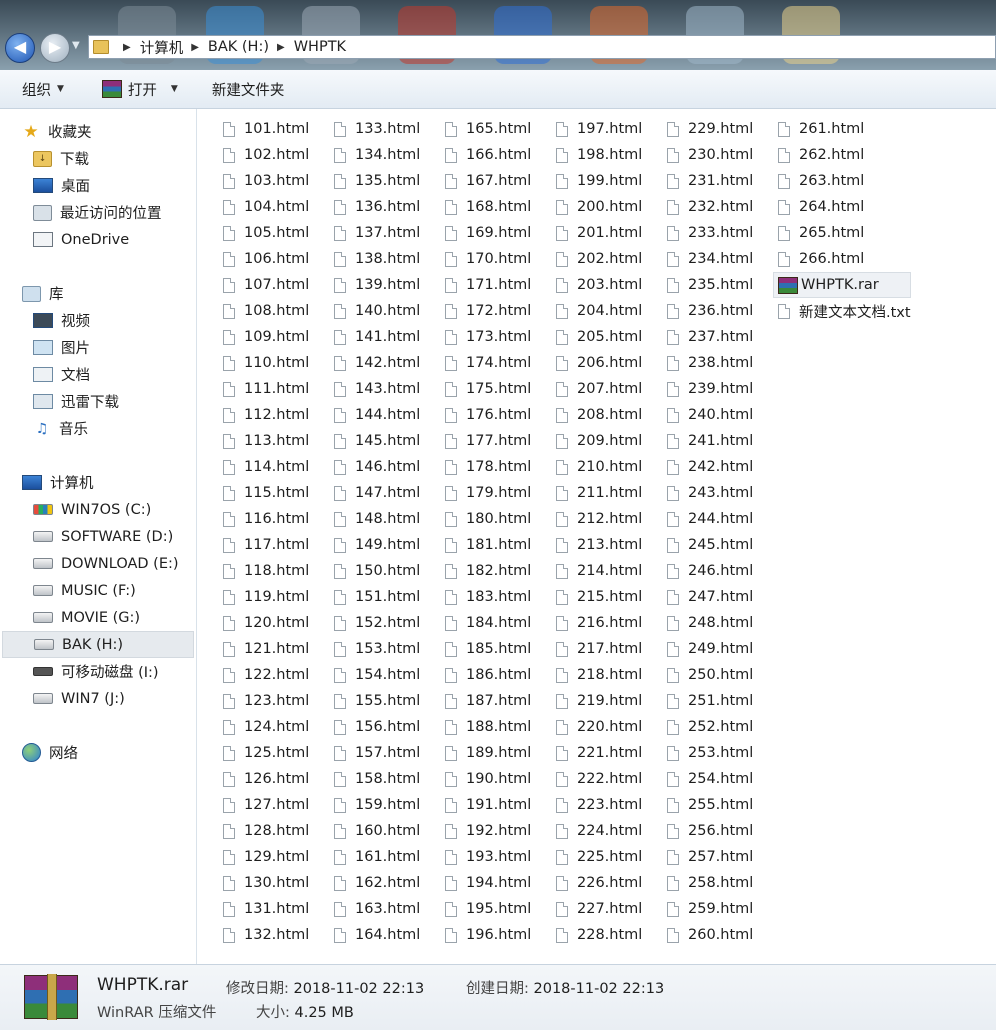 The image size is (996, 1030). I want to click on file-item: 226.html, so click(599, 883).